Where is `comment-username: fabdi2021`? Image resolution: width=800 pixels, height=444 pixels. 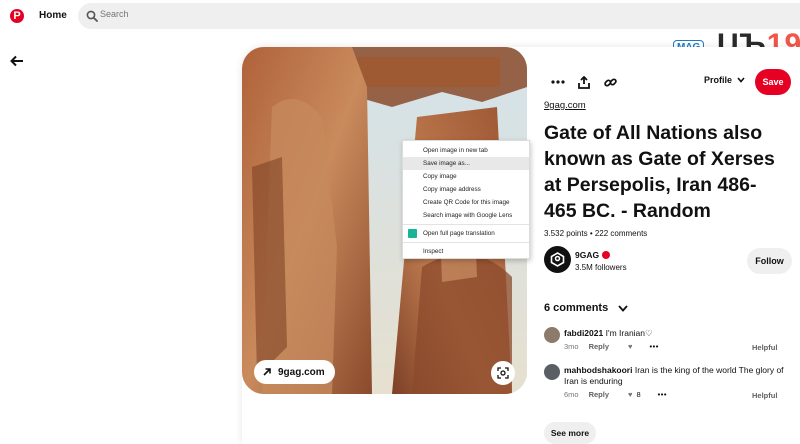
comment-username: fabdi2021 is located at coordinates (583, 333).